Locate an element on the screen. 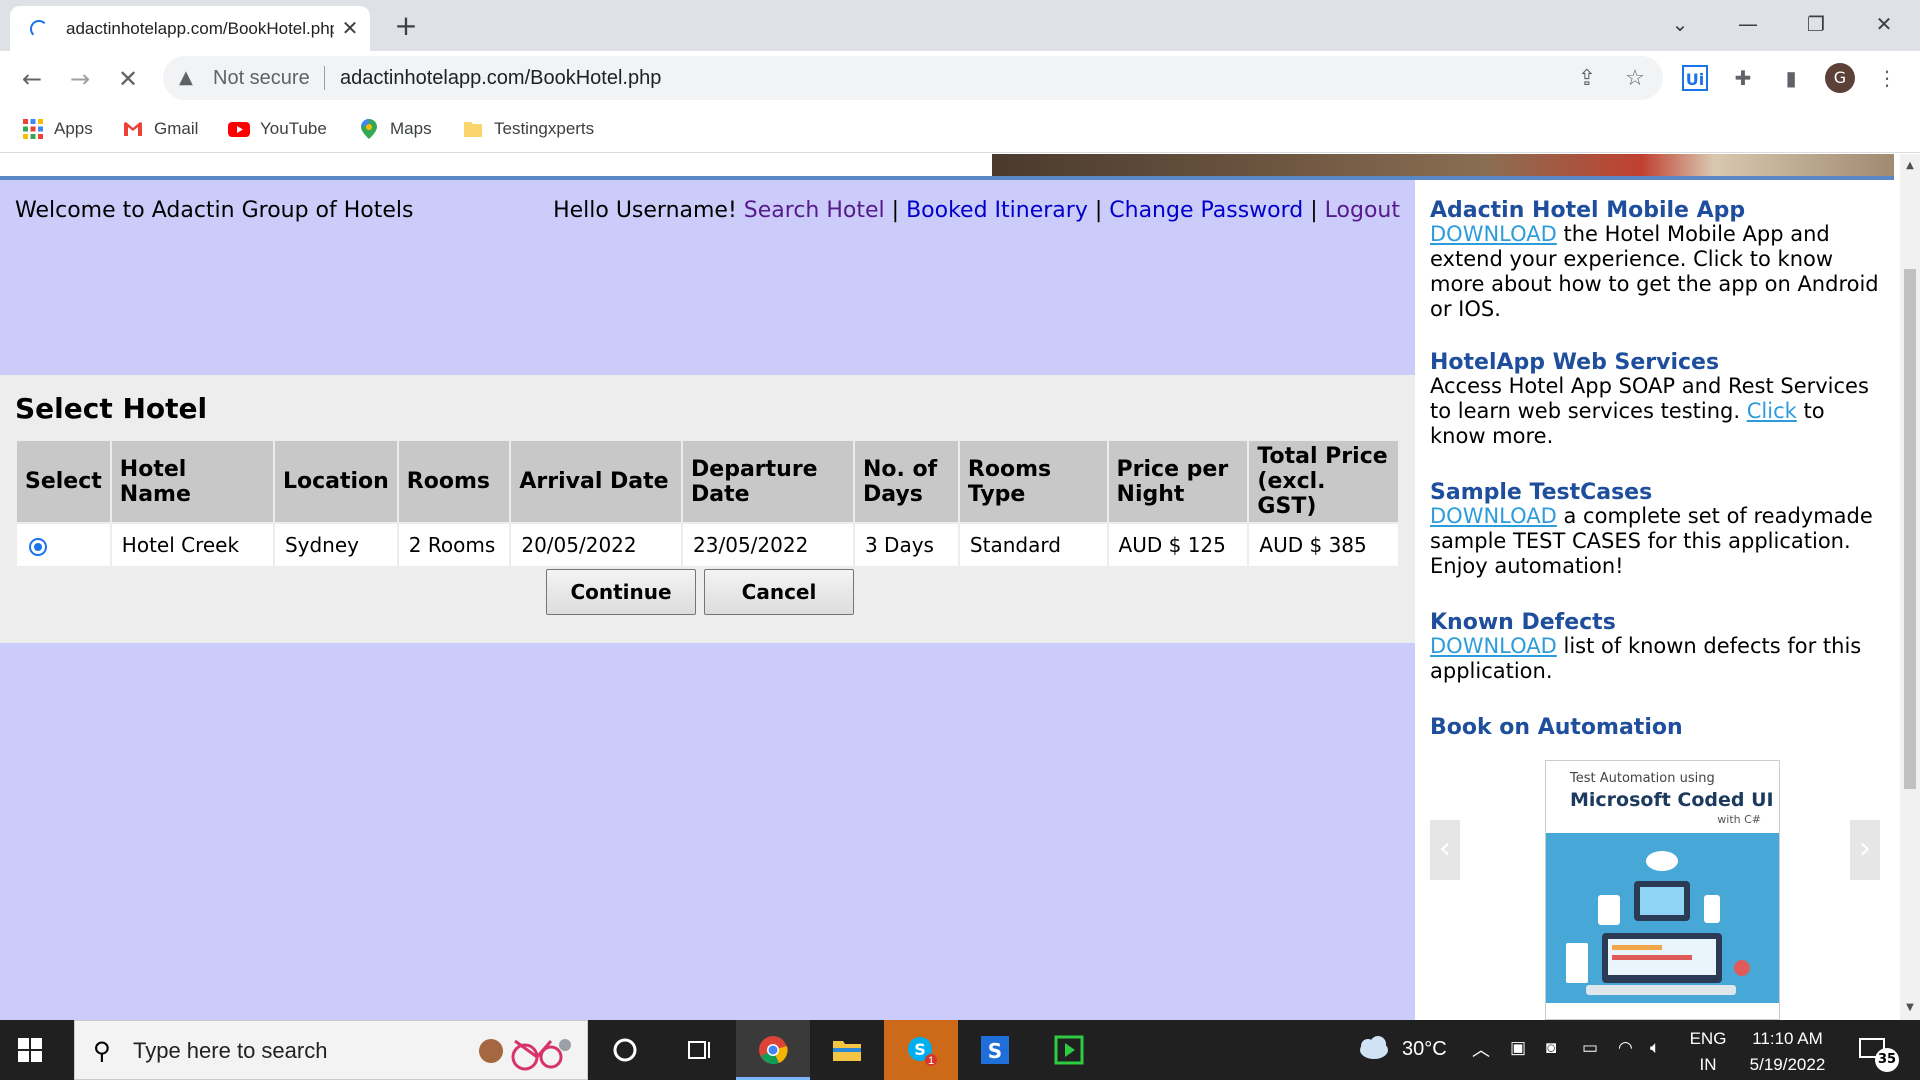 This screenshot has height=1080, width=1920. search-hotel-link: Search Hotel is located at coordinates (814, 210).